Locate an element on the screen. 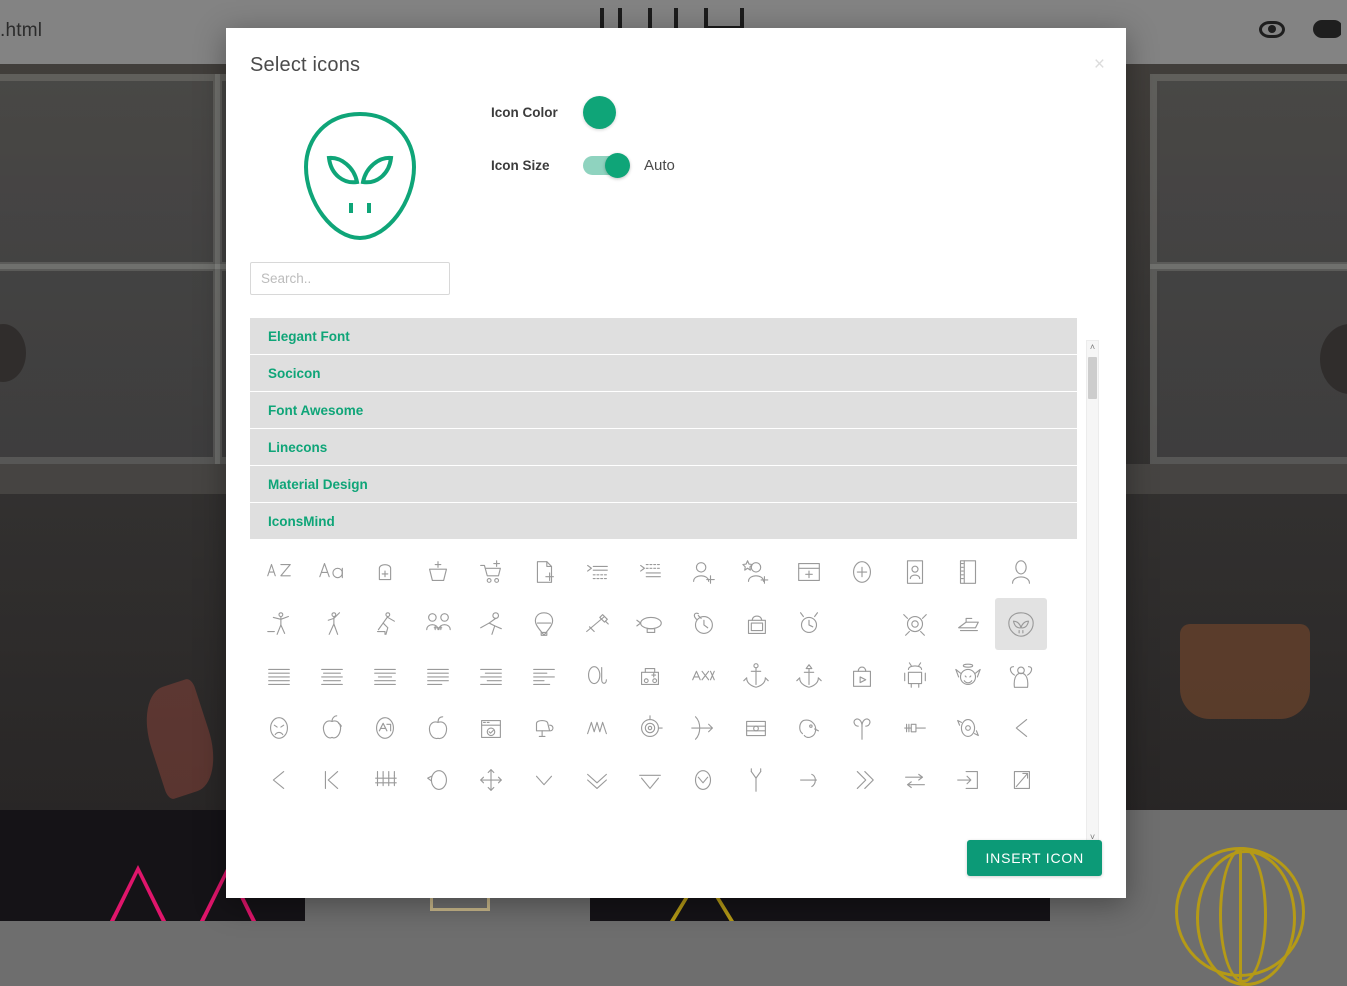 Image resolution: width=1347 pixels, height=986 pixels. archery-2-icon is located at coordinates (756, 728).